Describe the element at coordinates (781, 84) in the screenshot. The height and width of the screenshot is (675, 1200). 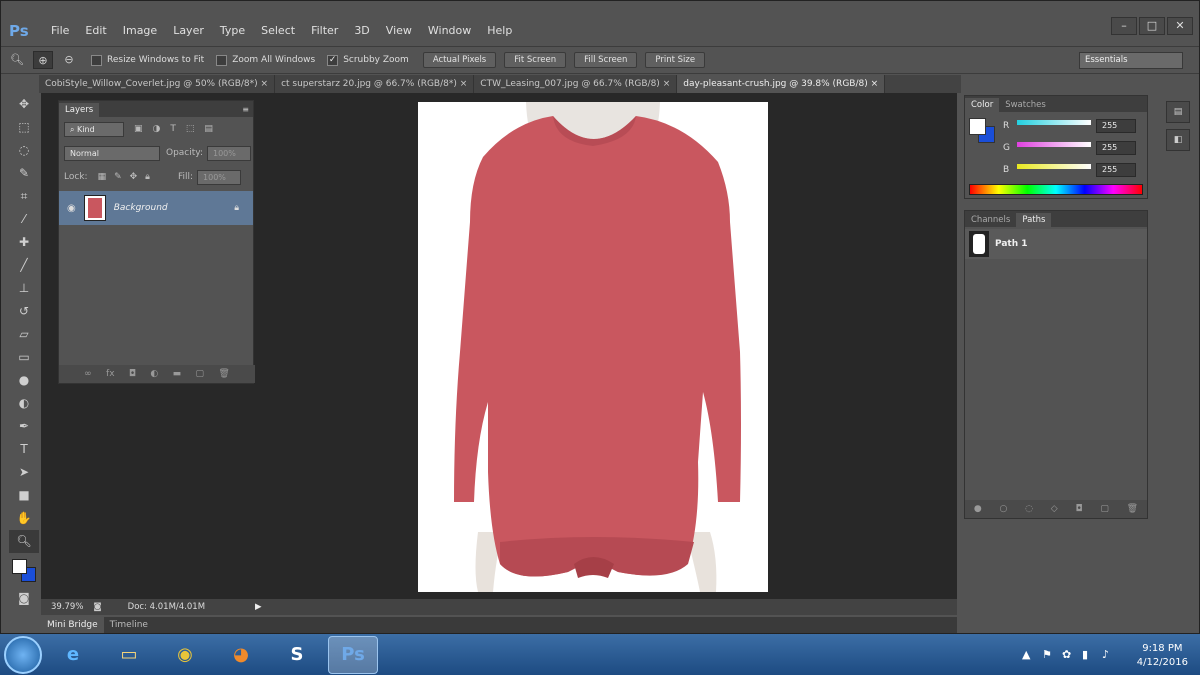
I see `doc-tab-active: day-pleasant-crush.jpg @ 39.8% (RGB/8) ×` at that location.